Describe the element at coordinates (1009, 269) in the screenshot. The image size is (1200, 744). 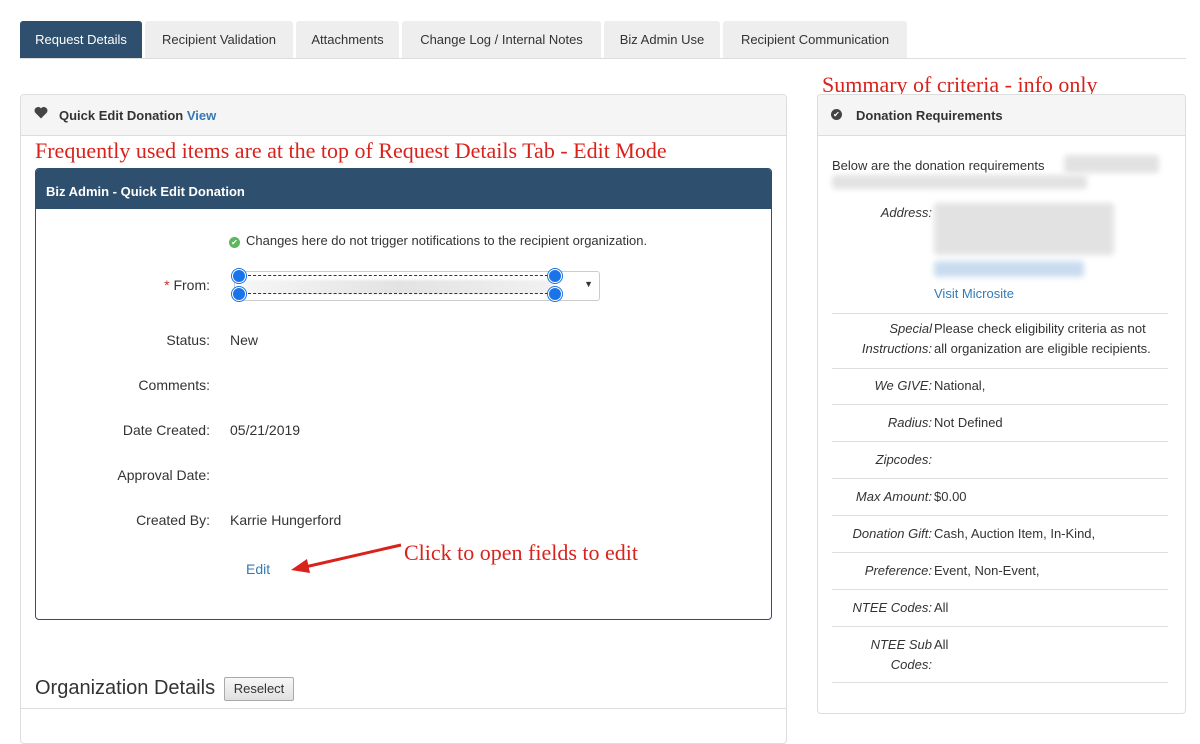
I see `redacted-link` at that location.